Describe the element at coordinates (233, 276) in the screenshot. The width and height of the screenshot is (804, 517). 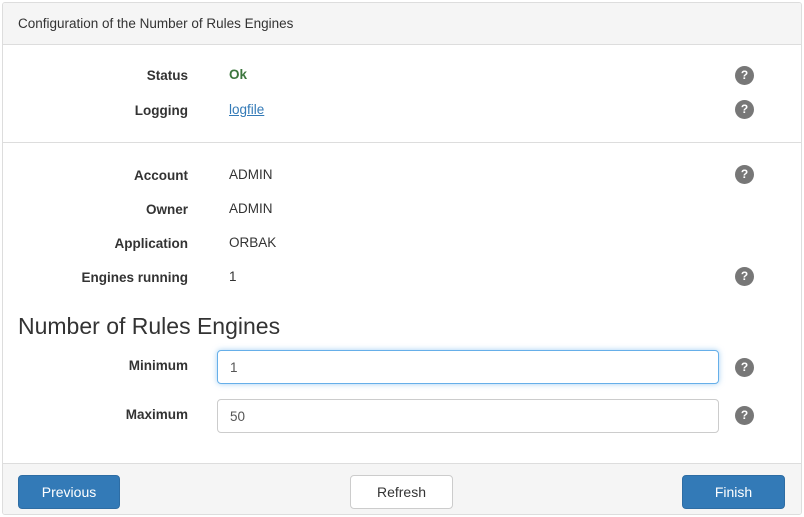
I see `engines-running-value: 1` at that location.